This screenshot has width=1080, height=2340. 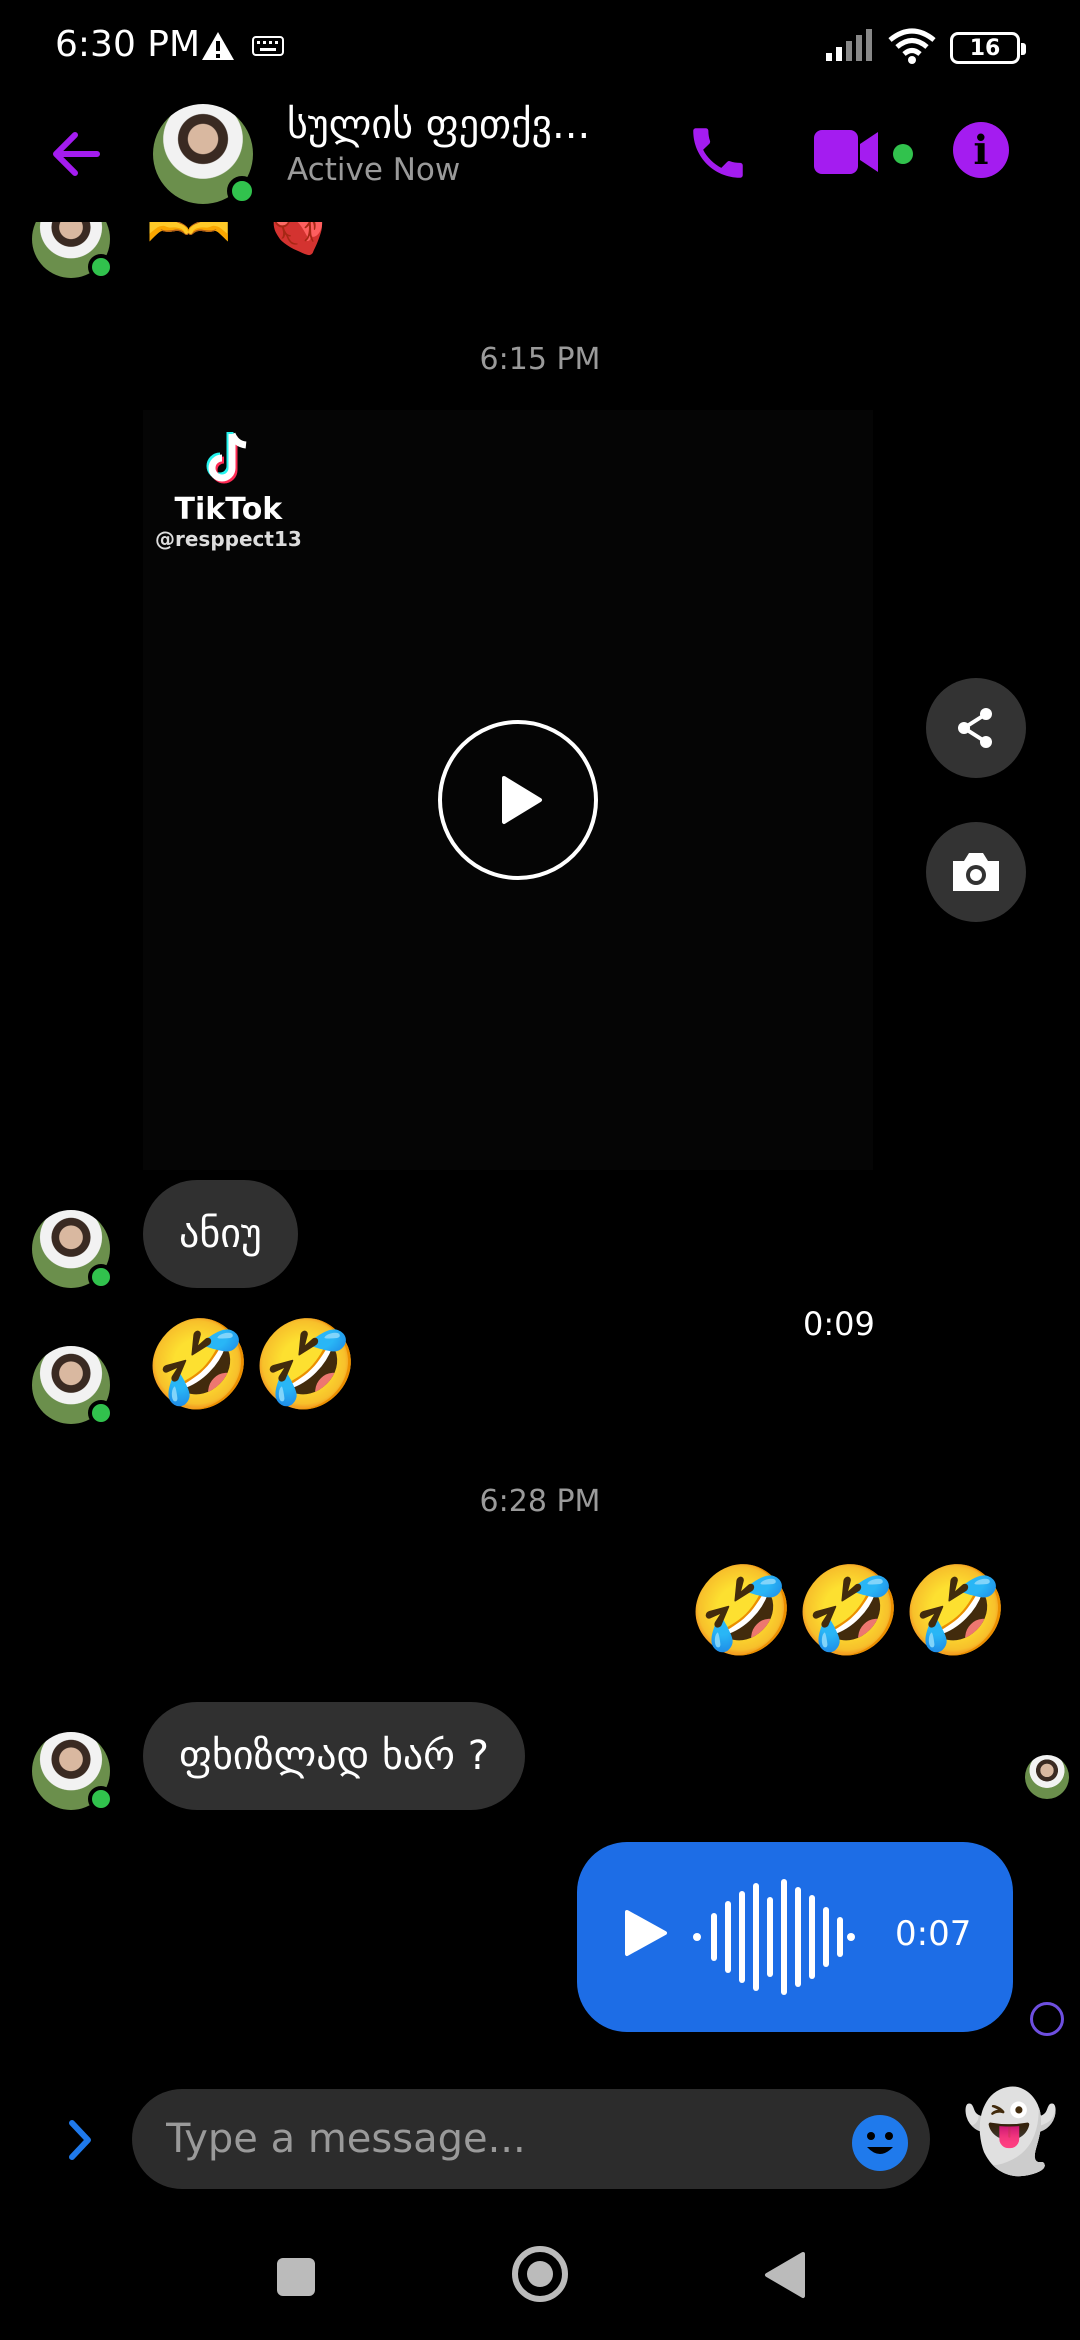 I want to click on wifi-icon, so click(x=912, y=48).